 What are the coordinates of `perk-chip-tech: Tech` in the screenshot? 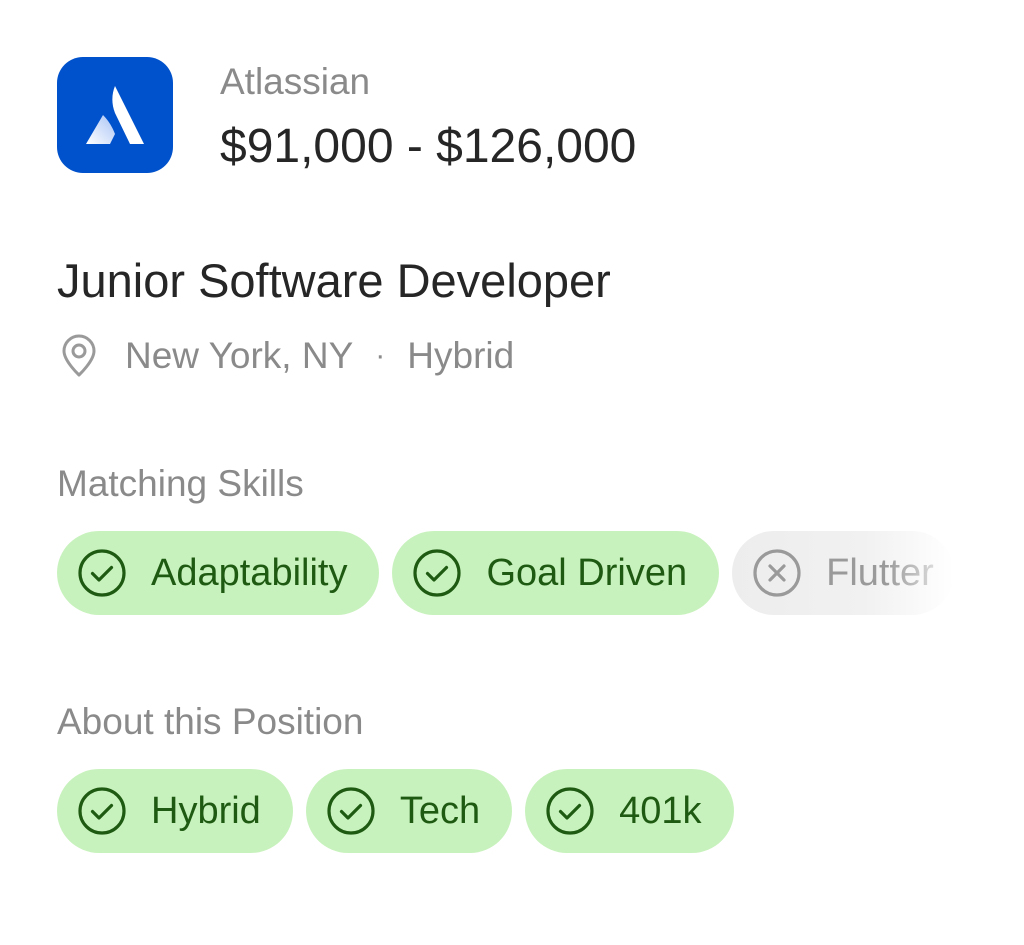 It's located at (409, 811).